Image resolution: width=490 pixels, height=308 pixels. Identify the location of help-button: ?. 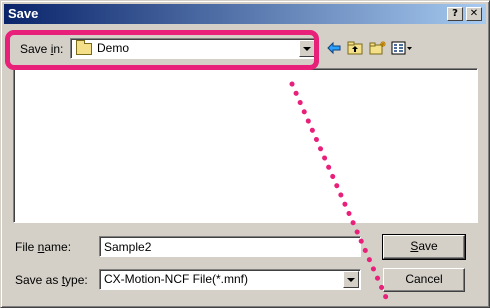
(455, 14).